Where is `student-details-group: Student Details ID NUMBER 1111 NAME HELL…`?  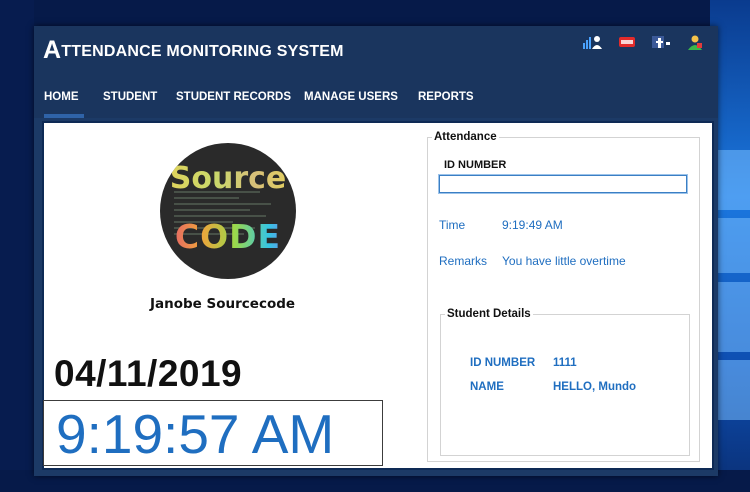 student-details-group: Student Details ID NUMBER 1111 NAME HELL… is located at coordinates (565, 382).